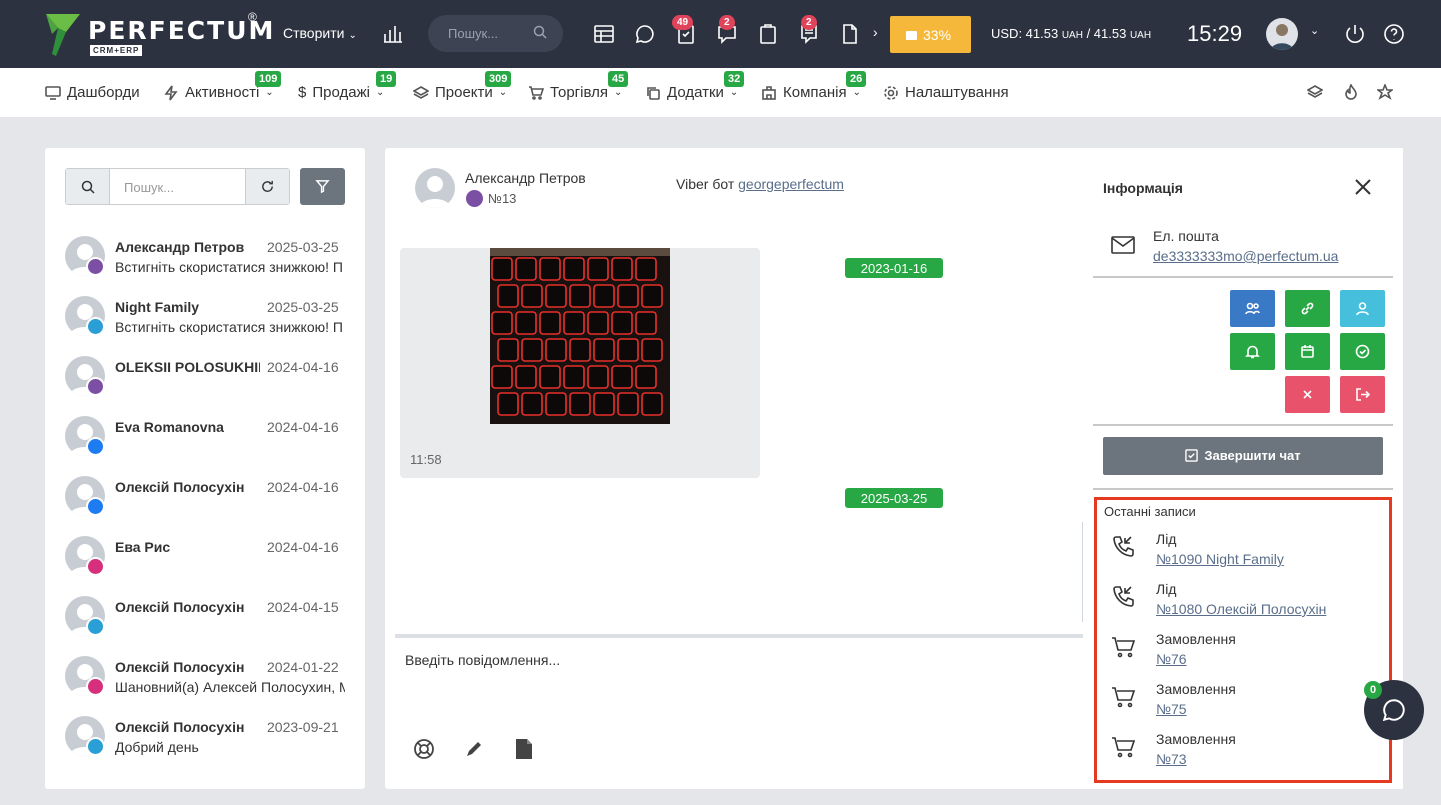 The height and width of the screenshot is (805, 1441). I want to click on search-icon, so click(540, 32).